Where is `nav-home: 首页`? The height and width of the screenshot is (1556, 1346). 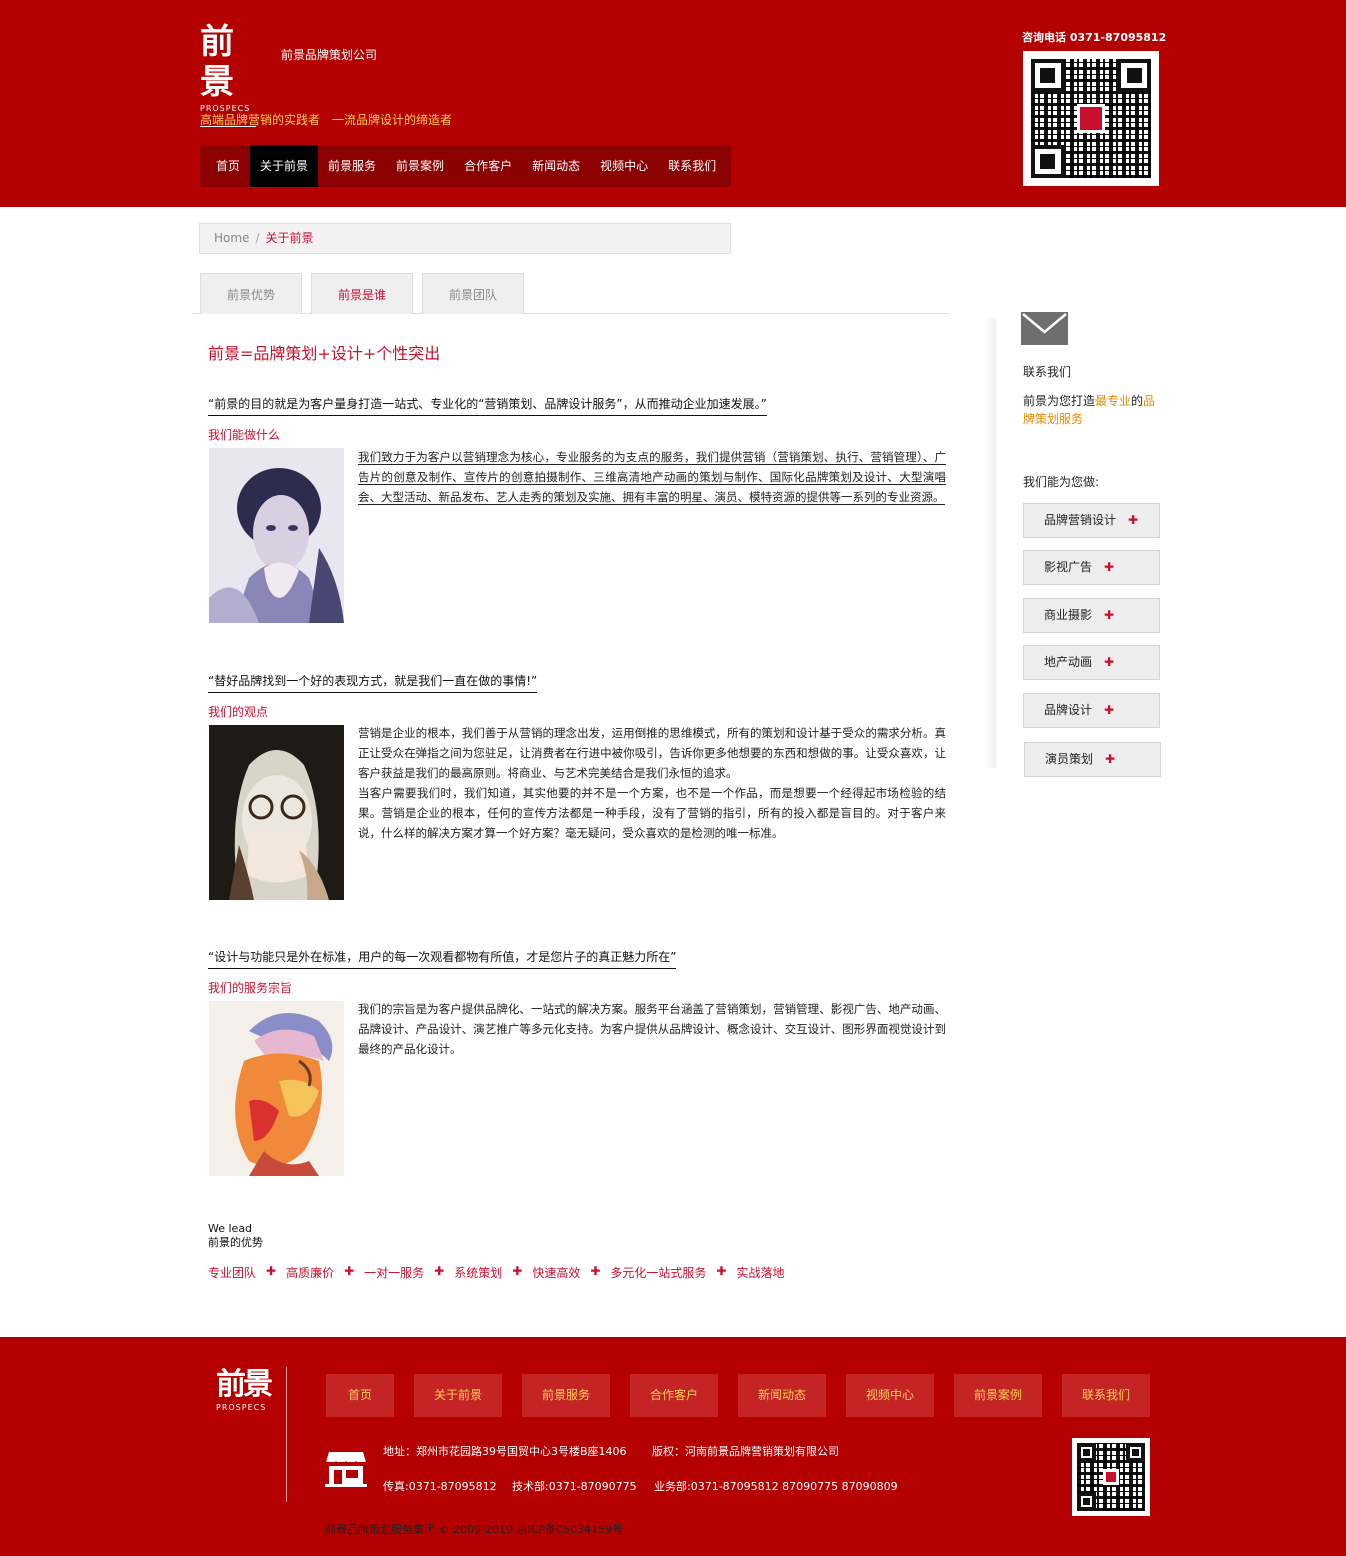
nav-home: 首页 is located at coordinates (225, 166).